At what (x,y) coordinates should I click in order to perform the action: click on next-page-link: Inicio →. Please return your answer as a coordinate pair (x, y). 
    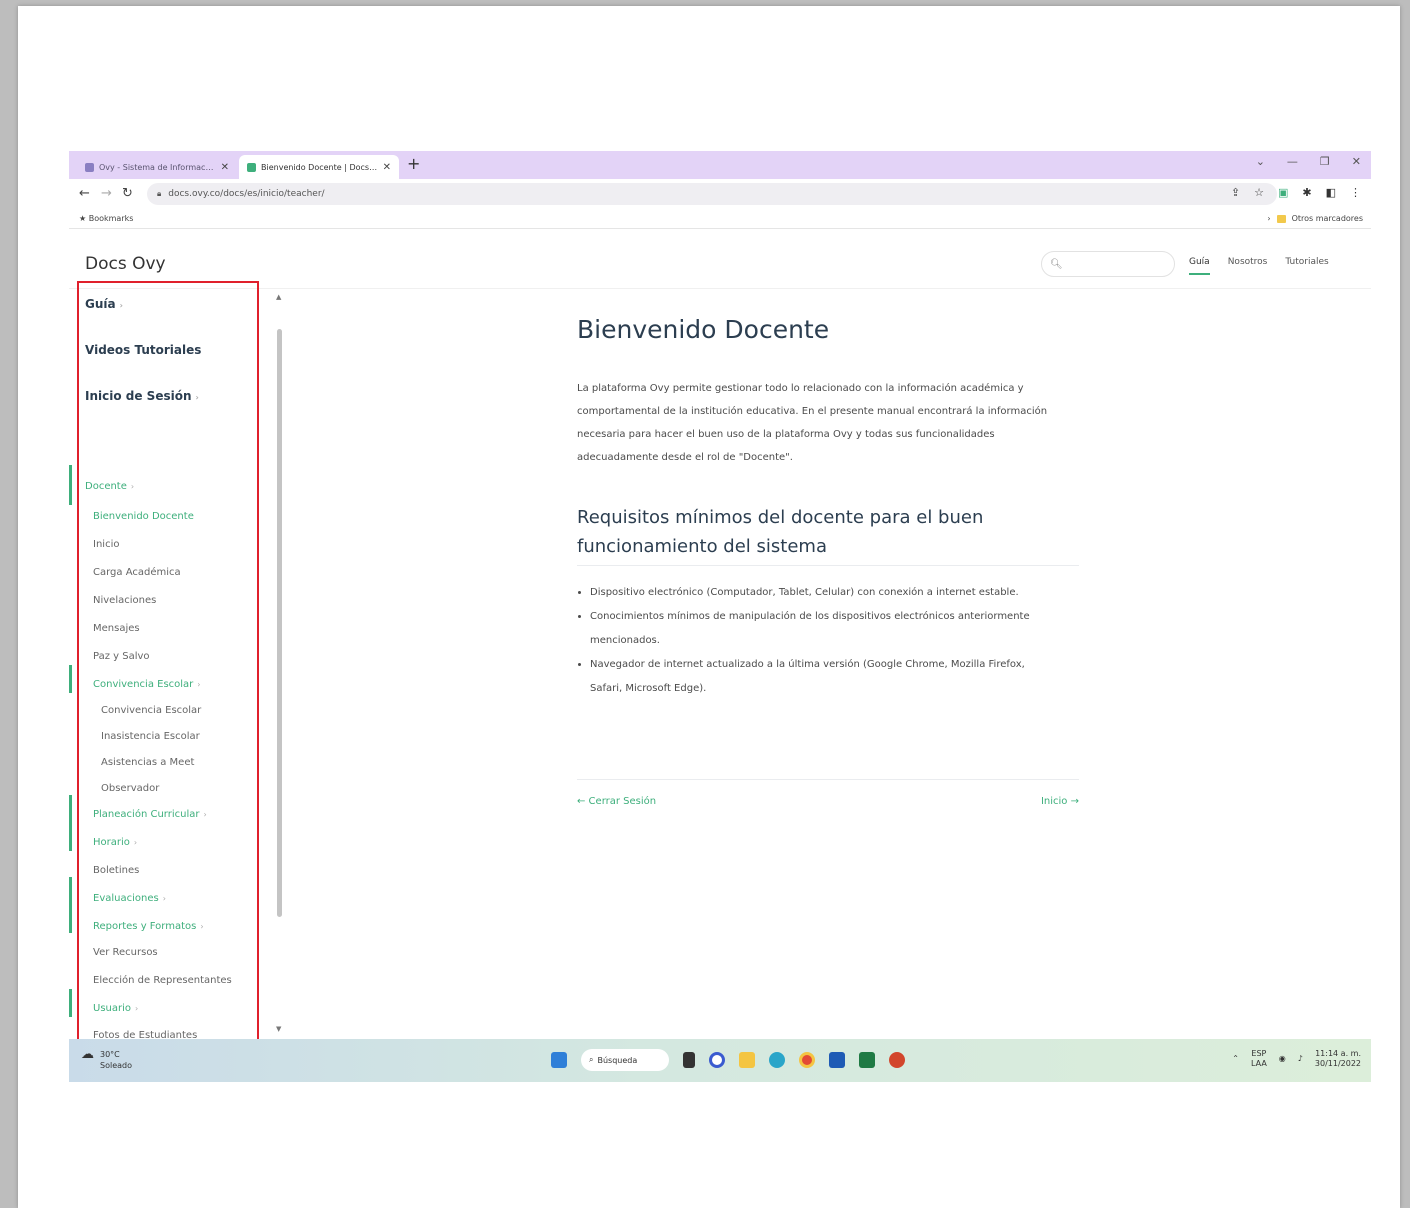
    Looking at the image, I should click on (1060, 801).